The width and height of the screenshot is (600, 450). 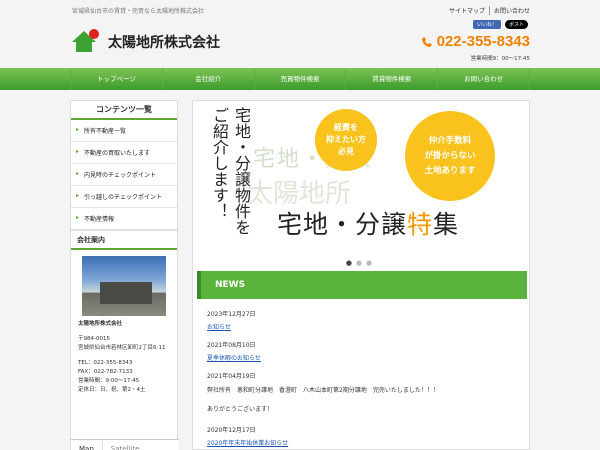 What do you see at coordinates (362, 442) in the screenshot?
I see `news-link: 2020年年末年始休業お知らせ` at bounding box center [362, 442].